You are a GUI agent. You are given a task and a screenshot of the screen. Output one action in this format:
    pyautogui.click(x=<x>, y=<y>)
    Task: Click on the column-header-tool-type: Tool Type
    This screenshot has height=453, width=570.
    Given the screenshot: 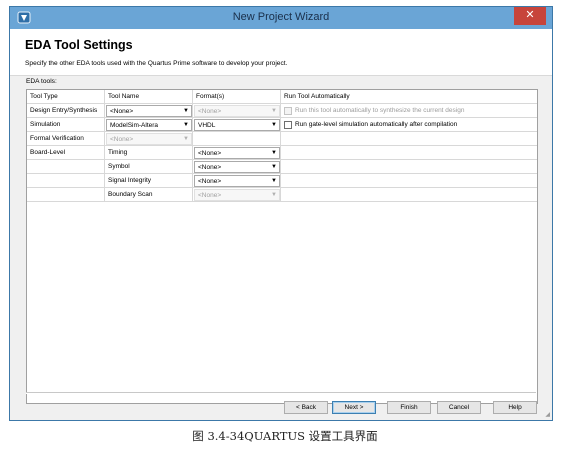 What is the action you would take?
    pyautogui.click(x=66, y=97)
    